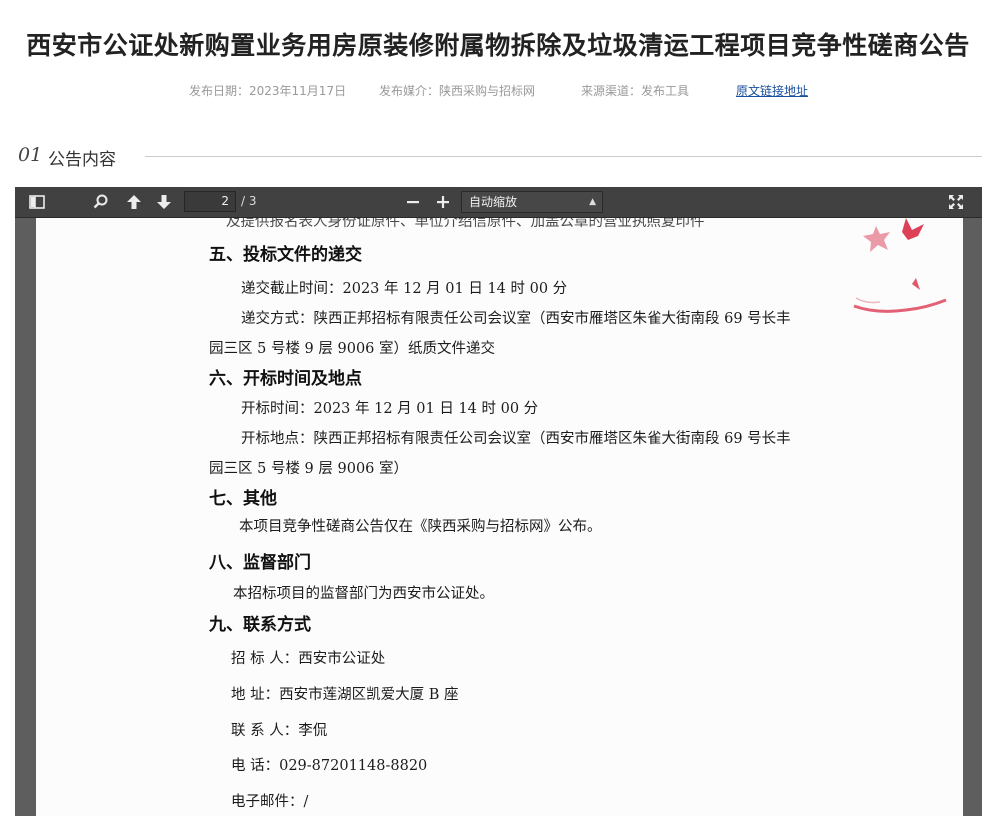 The height and width of the screenshot is (816, 996). I want to click on section-divider, so click(563, 156).